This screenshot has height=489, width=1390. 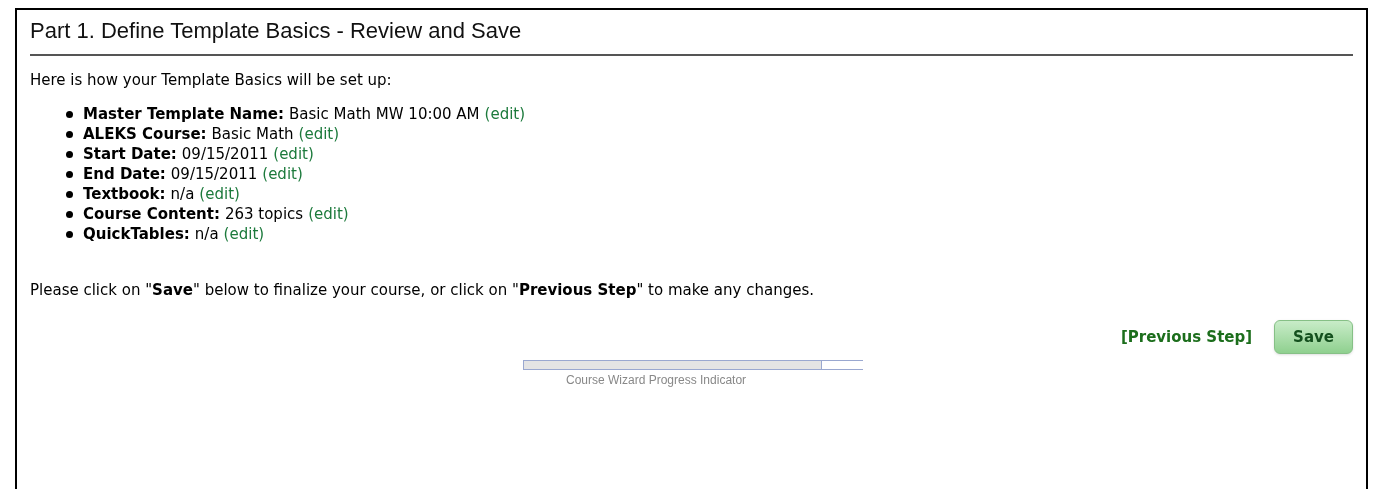 I want to click on summary-label: Course Content:, so click(x=151, y=214).